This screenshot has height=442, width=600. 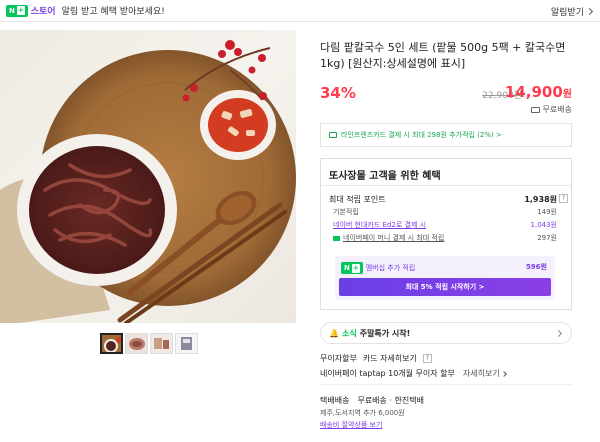 I want to click on basic-points-row: 기본적립 149원, so click(x=446, y=211).